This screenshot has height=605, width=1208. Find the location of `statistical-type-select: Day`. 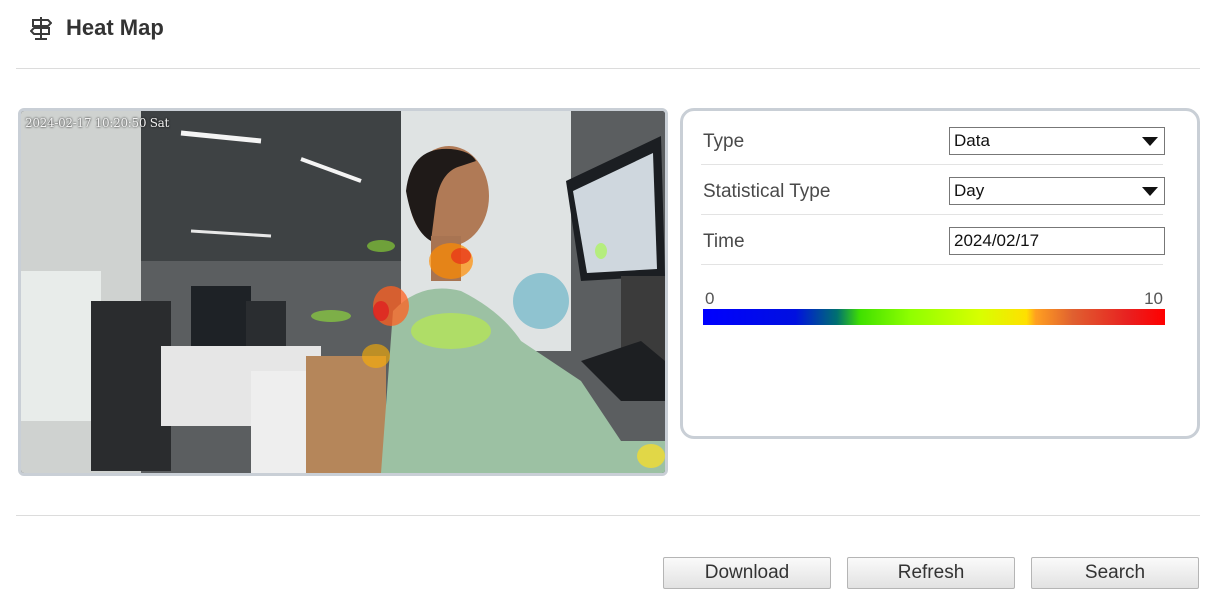

statistical-type-select: Day is located at coordinates (1057, 191).